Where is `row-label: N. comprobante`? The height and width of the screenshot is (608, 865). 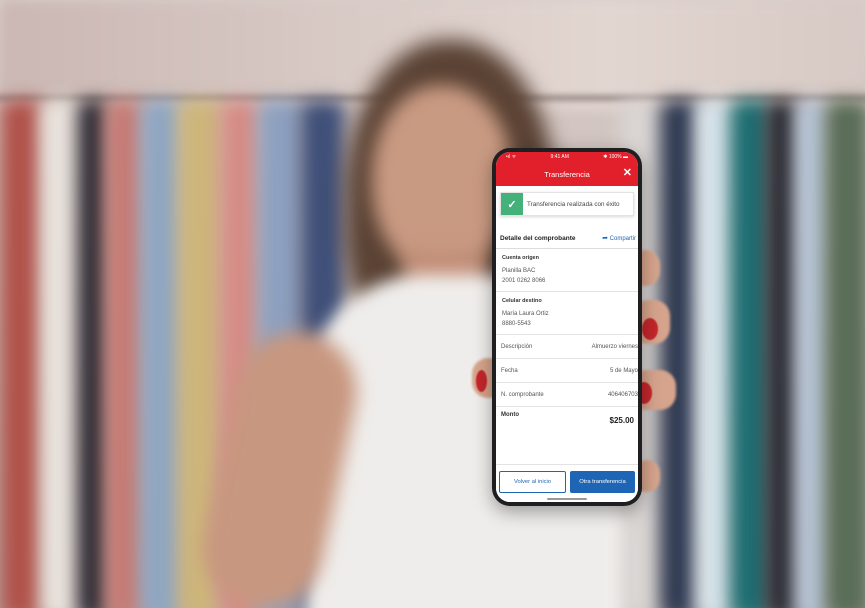
row-label: N. comprobante is located at coordinates (522, 394).